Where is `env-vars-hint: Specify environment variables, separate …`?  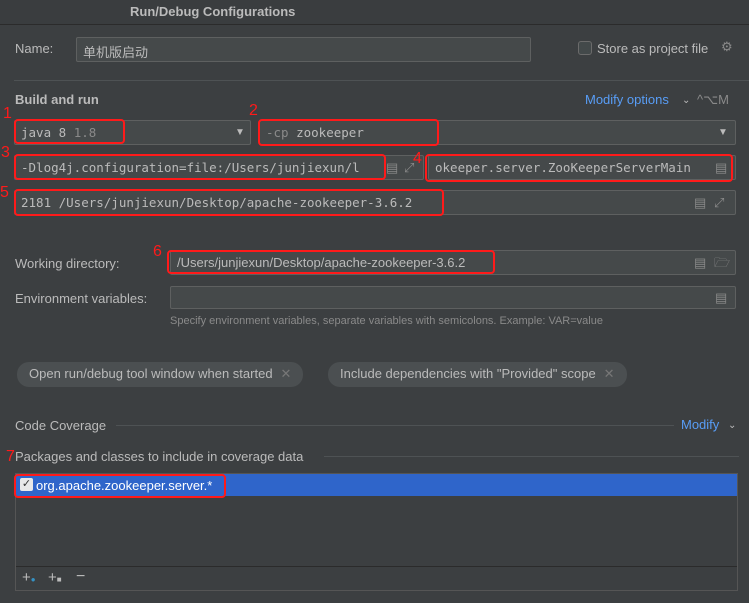 env-vars-hint: Specify environment variables, separate … is located at coordinates (386, 321).